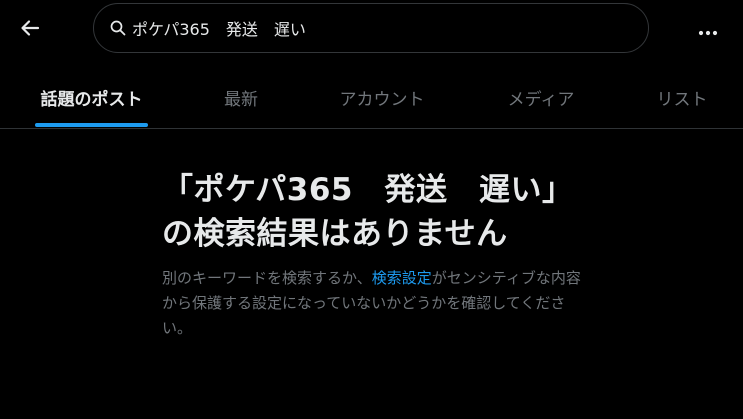 Image resolution: width=743 pixels, height=419 pixels. I want to click on search-input, so click(390, 28).